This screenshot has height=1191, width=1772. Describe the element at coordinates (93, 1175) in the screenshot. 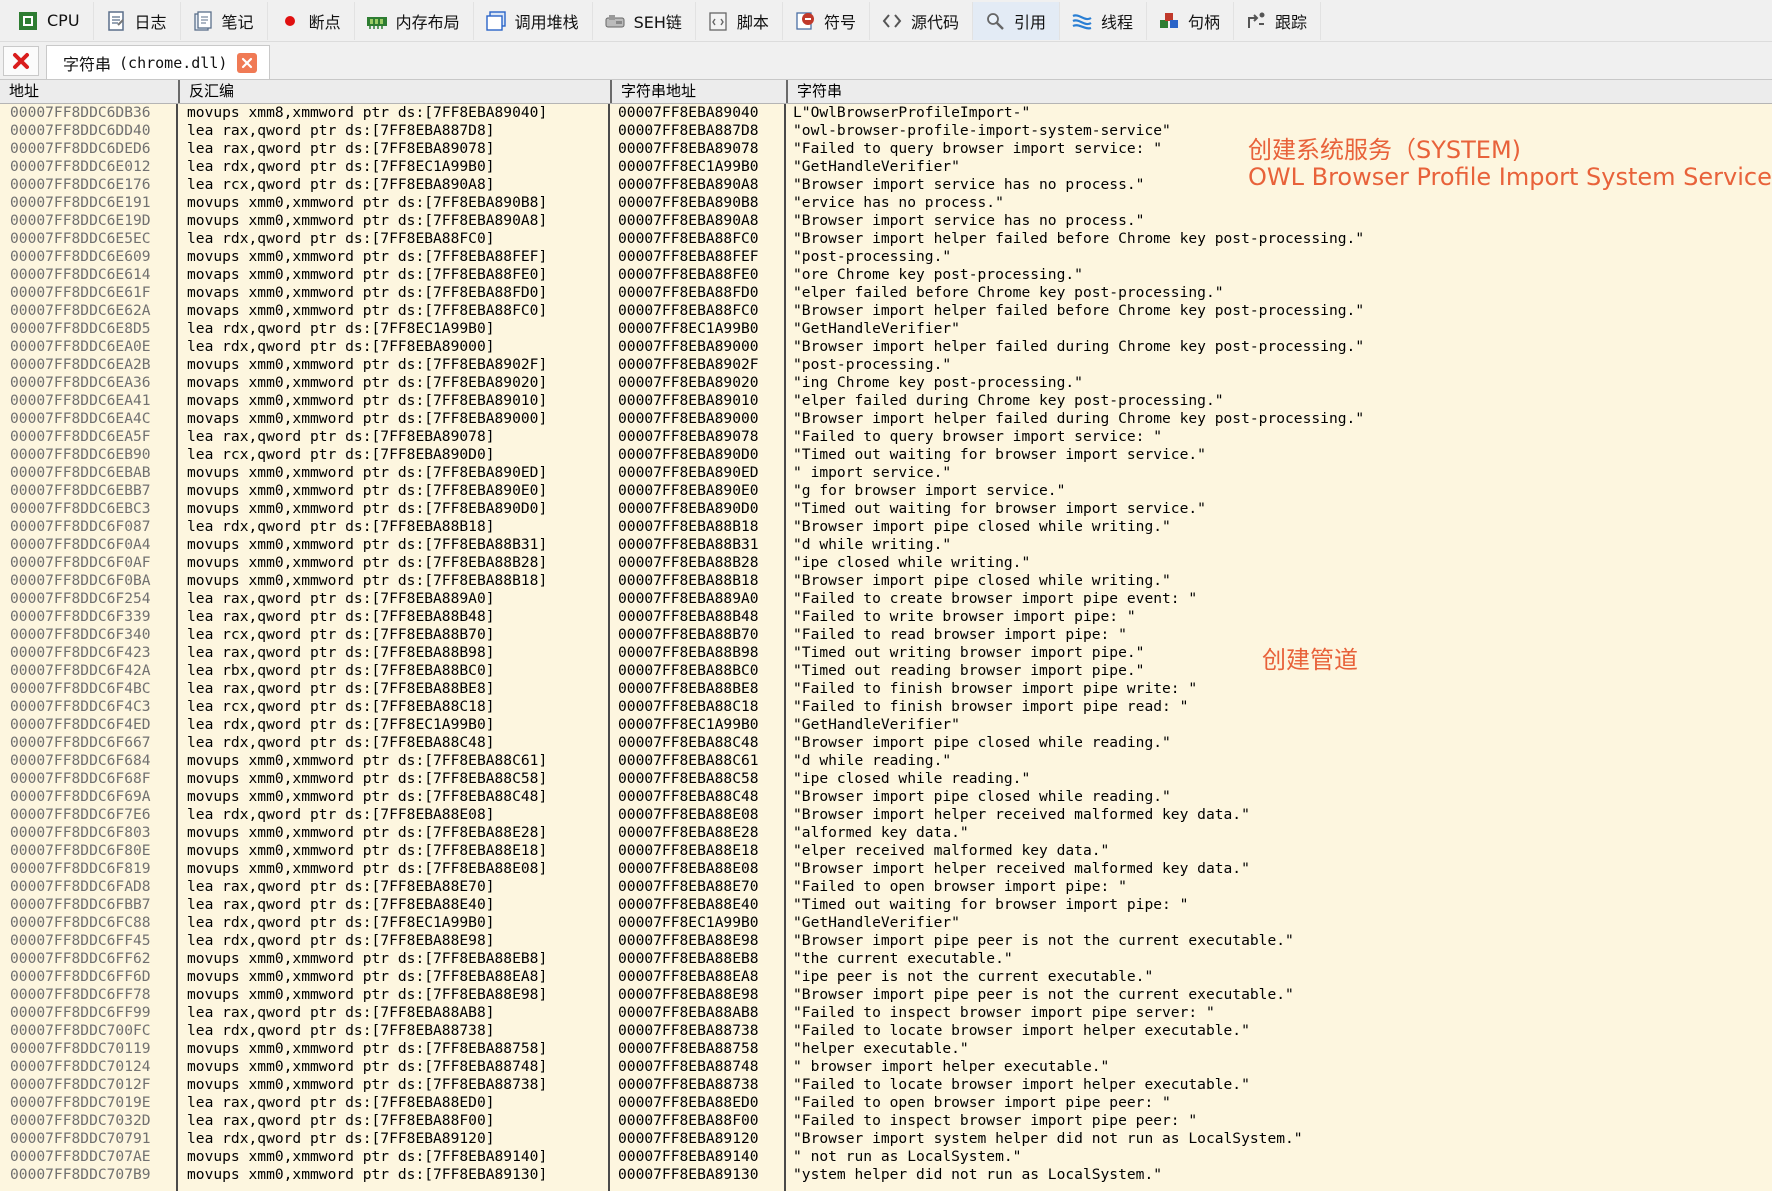

I see `cell-address: 00007FF8DDC707B9` at that location.